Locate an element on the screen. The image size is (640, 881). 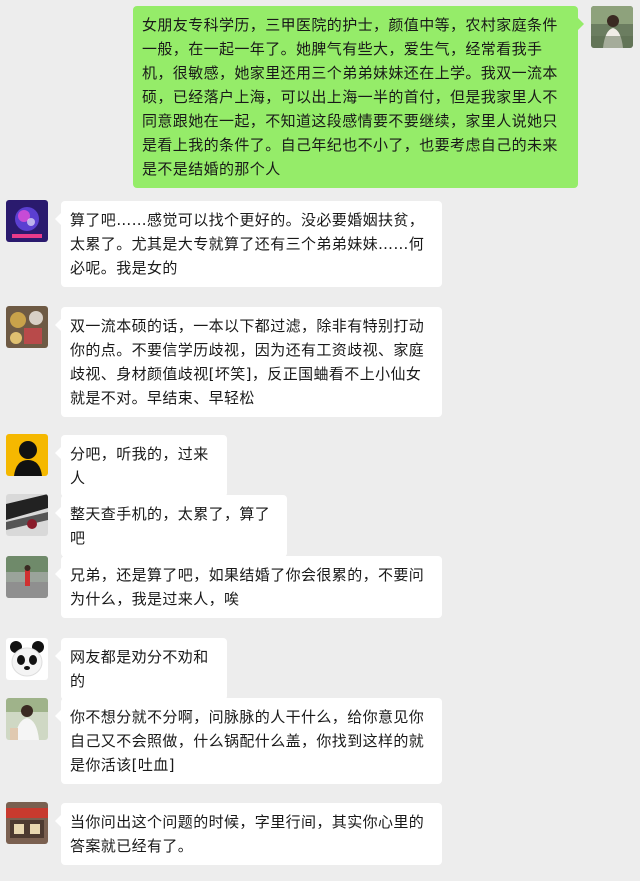
message-bubble: 当你问出这个问题的时候，字里行间，其实你心里的答案就已经有了。 is located at coordinates (248, 834).